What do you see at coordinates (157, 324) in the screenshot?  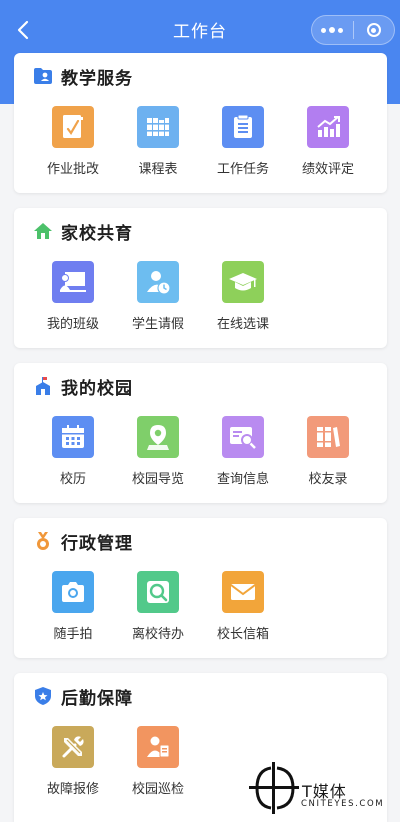 I see `app-label: 学生请假` at bounding box center [157, 324].